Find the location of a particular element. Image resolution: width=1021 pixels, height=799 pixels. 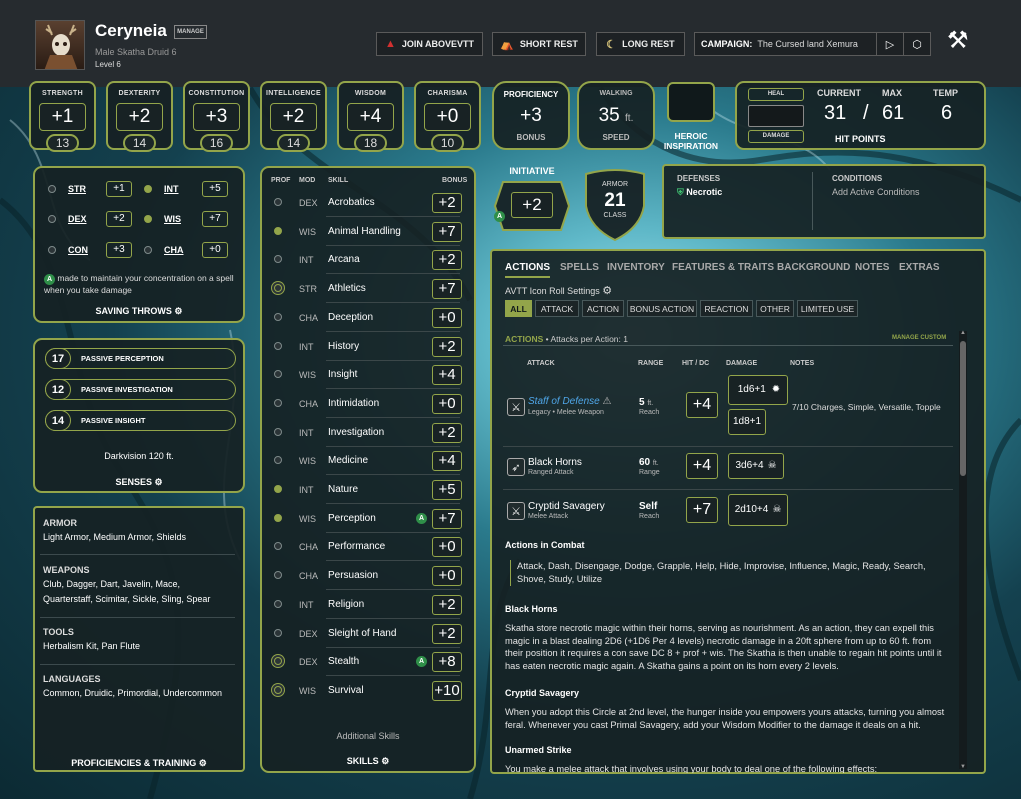

save-con: CON +3 is located at coordinates (90, 250).